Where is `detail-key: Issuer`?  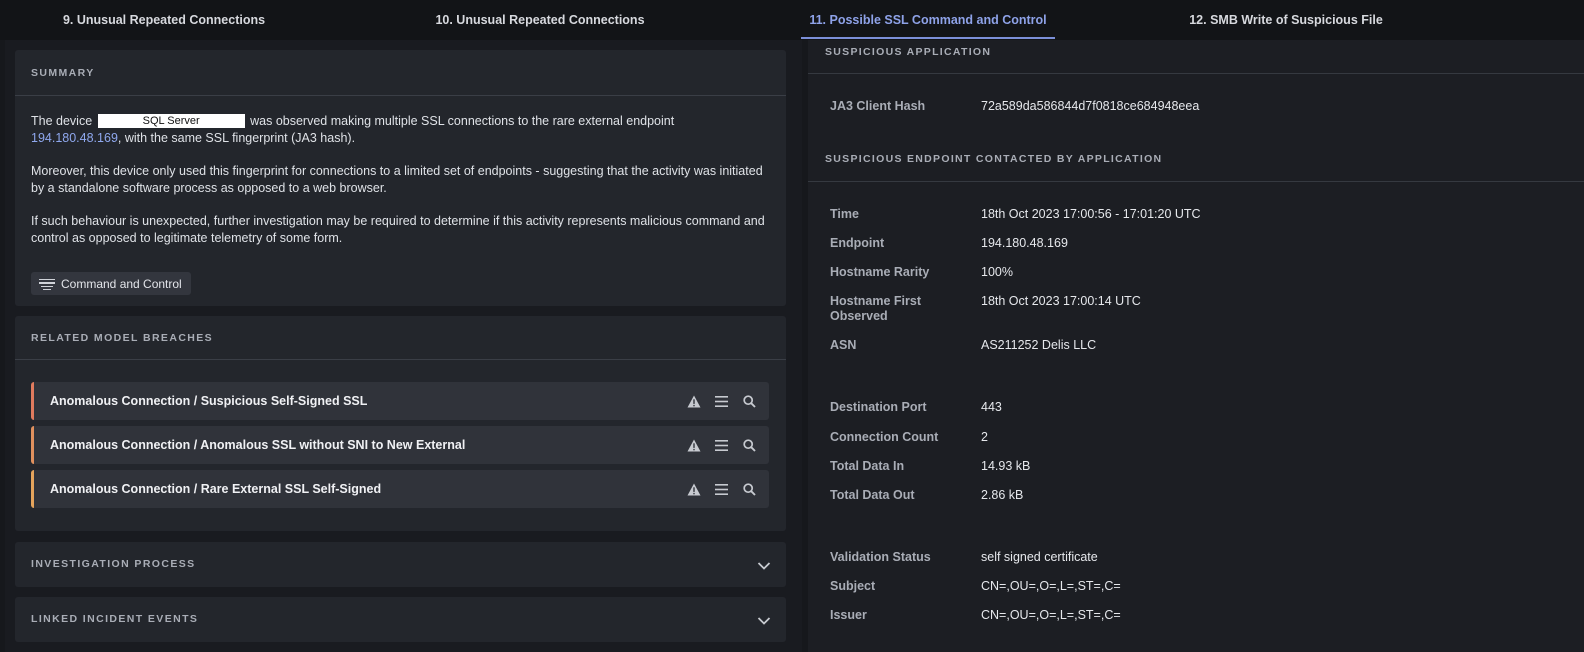
detail-key: Issuer is located at coordinates (848, 615).